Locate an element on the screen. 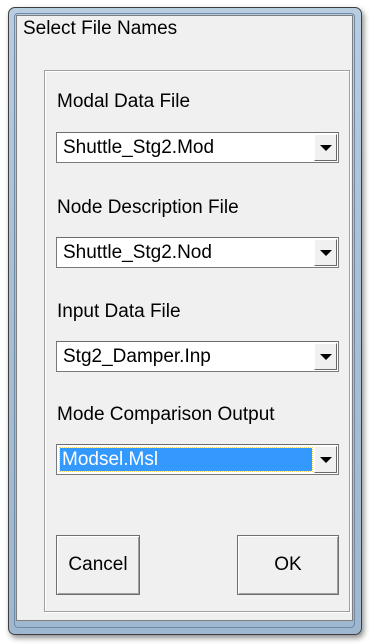  dialog-title: Select File Names is located at coordinates (100, 28).